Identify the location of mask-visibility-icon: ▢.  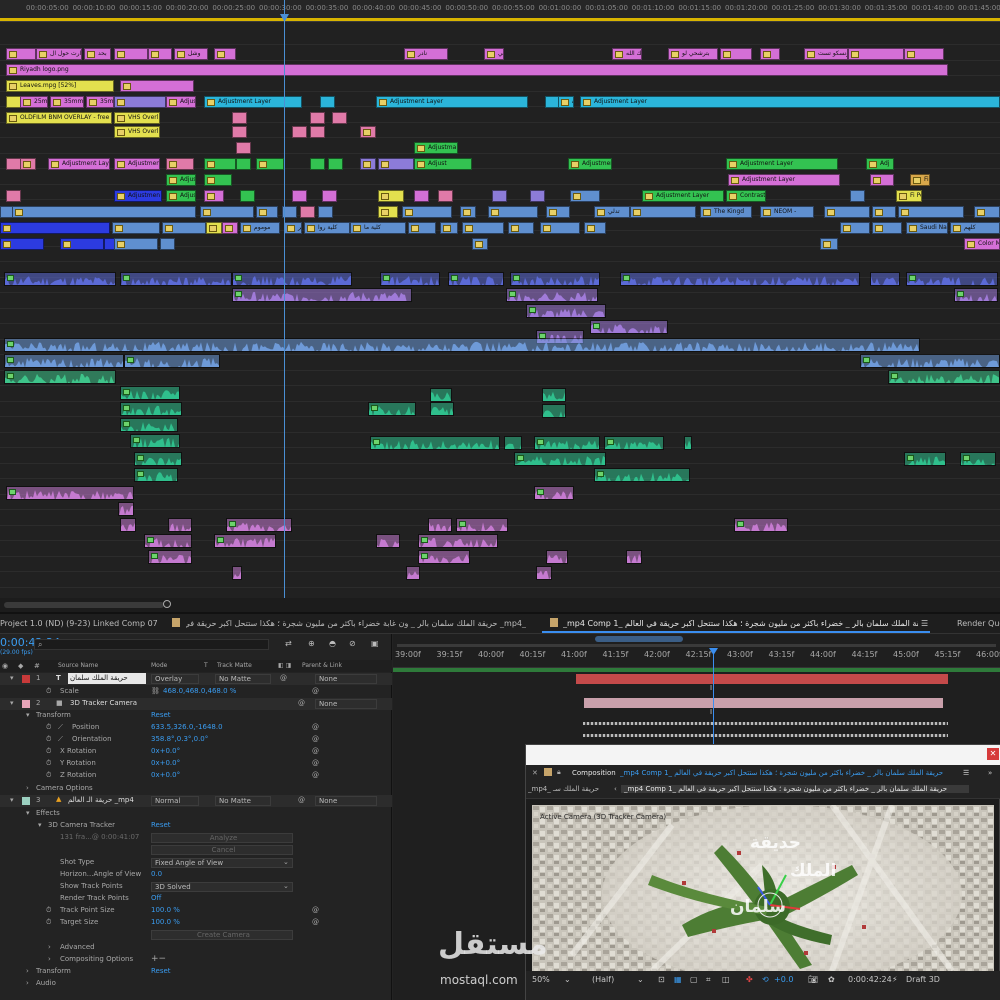
(694, 979).